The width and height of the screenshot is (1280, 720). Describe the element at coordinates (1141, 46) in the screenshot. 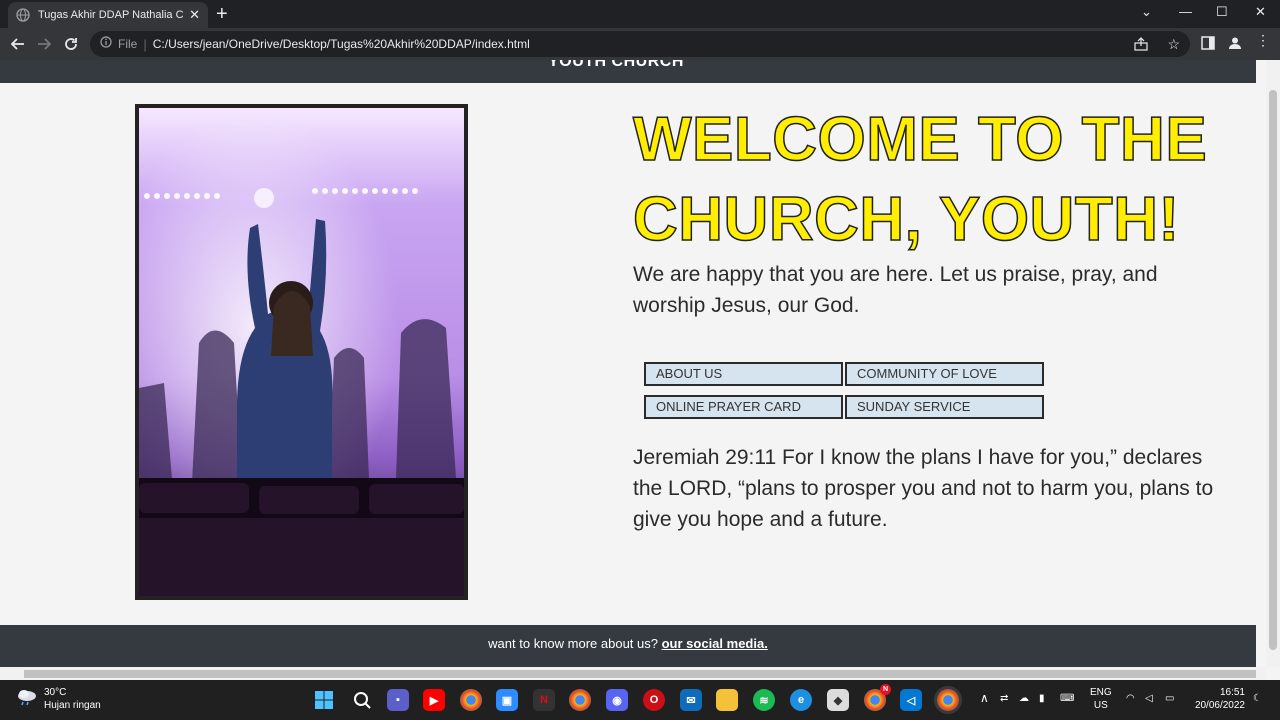

I see `share-icon` at that location.